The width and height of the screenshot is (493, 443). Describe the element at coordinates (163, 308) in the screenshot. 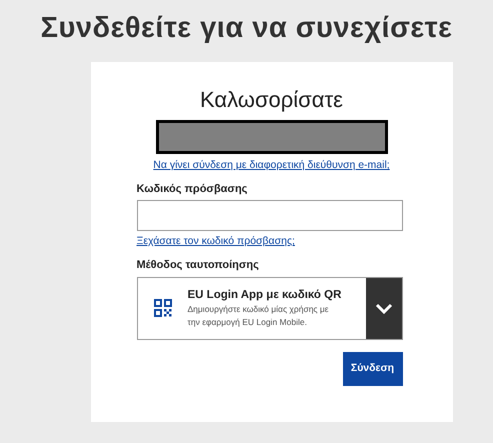

I see `qr-code-icon` at that location.